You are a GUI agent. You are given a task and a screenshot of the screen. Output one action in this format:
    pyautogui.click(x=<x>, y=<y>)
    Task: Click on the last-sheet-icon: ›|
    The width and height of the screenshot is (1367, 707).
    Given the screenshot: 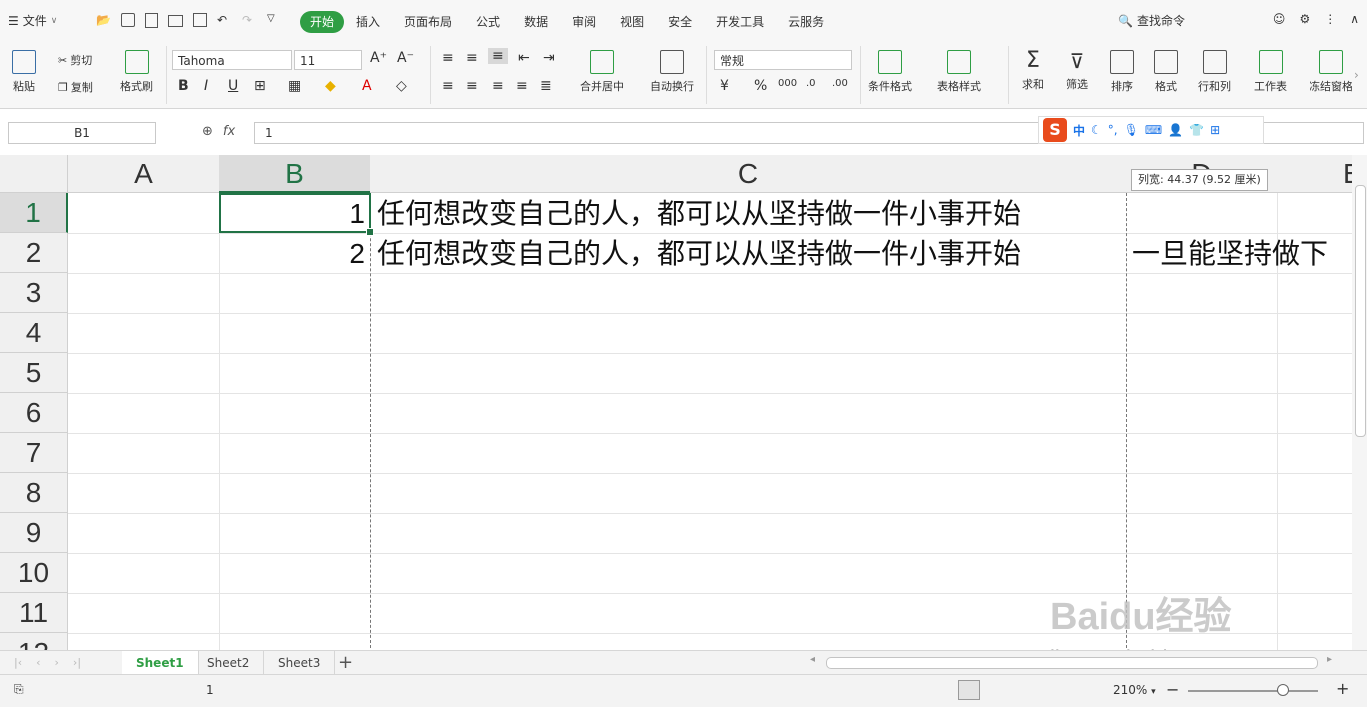 What is the action you would take?
    pyautogui.click(x=77, y=662)
    